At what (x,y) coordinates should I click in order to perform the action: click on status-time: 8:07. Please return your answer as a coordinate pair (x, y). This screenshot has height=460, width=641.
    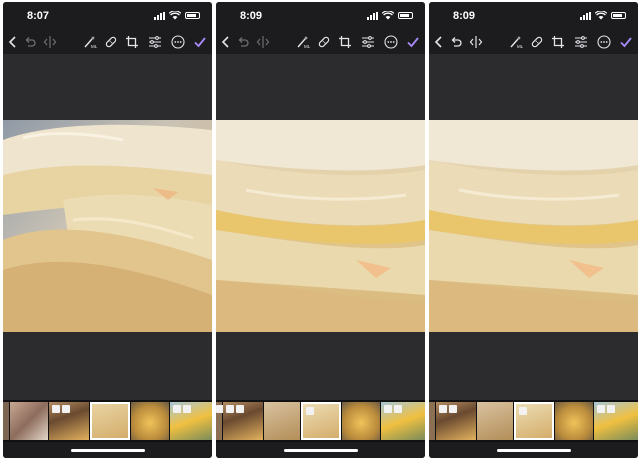
    Looking at the image, I should click on (38, 16).